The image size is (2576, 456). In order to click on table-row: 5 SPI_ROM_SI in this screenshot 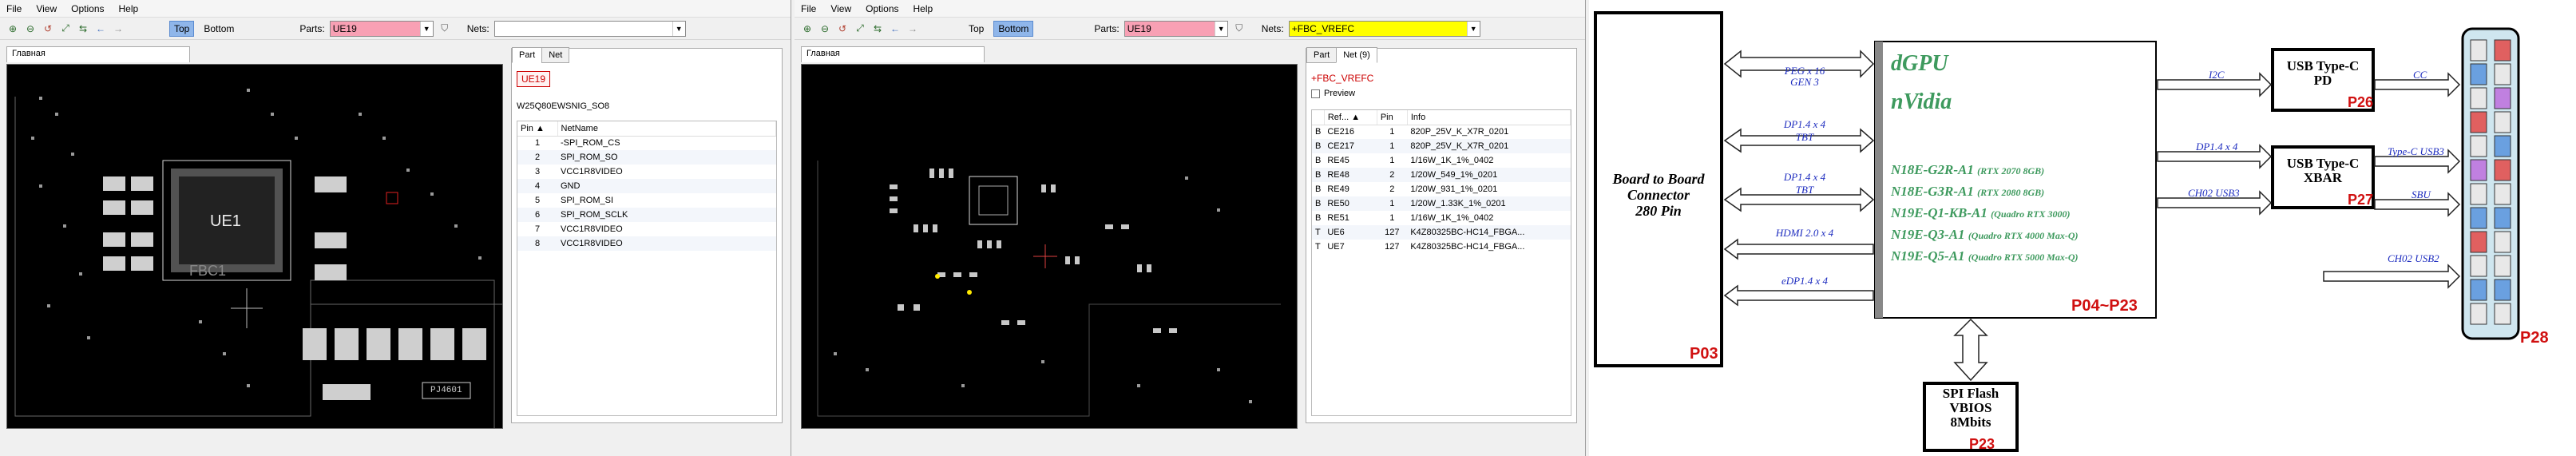, I will do `click(646, 200)`.